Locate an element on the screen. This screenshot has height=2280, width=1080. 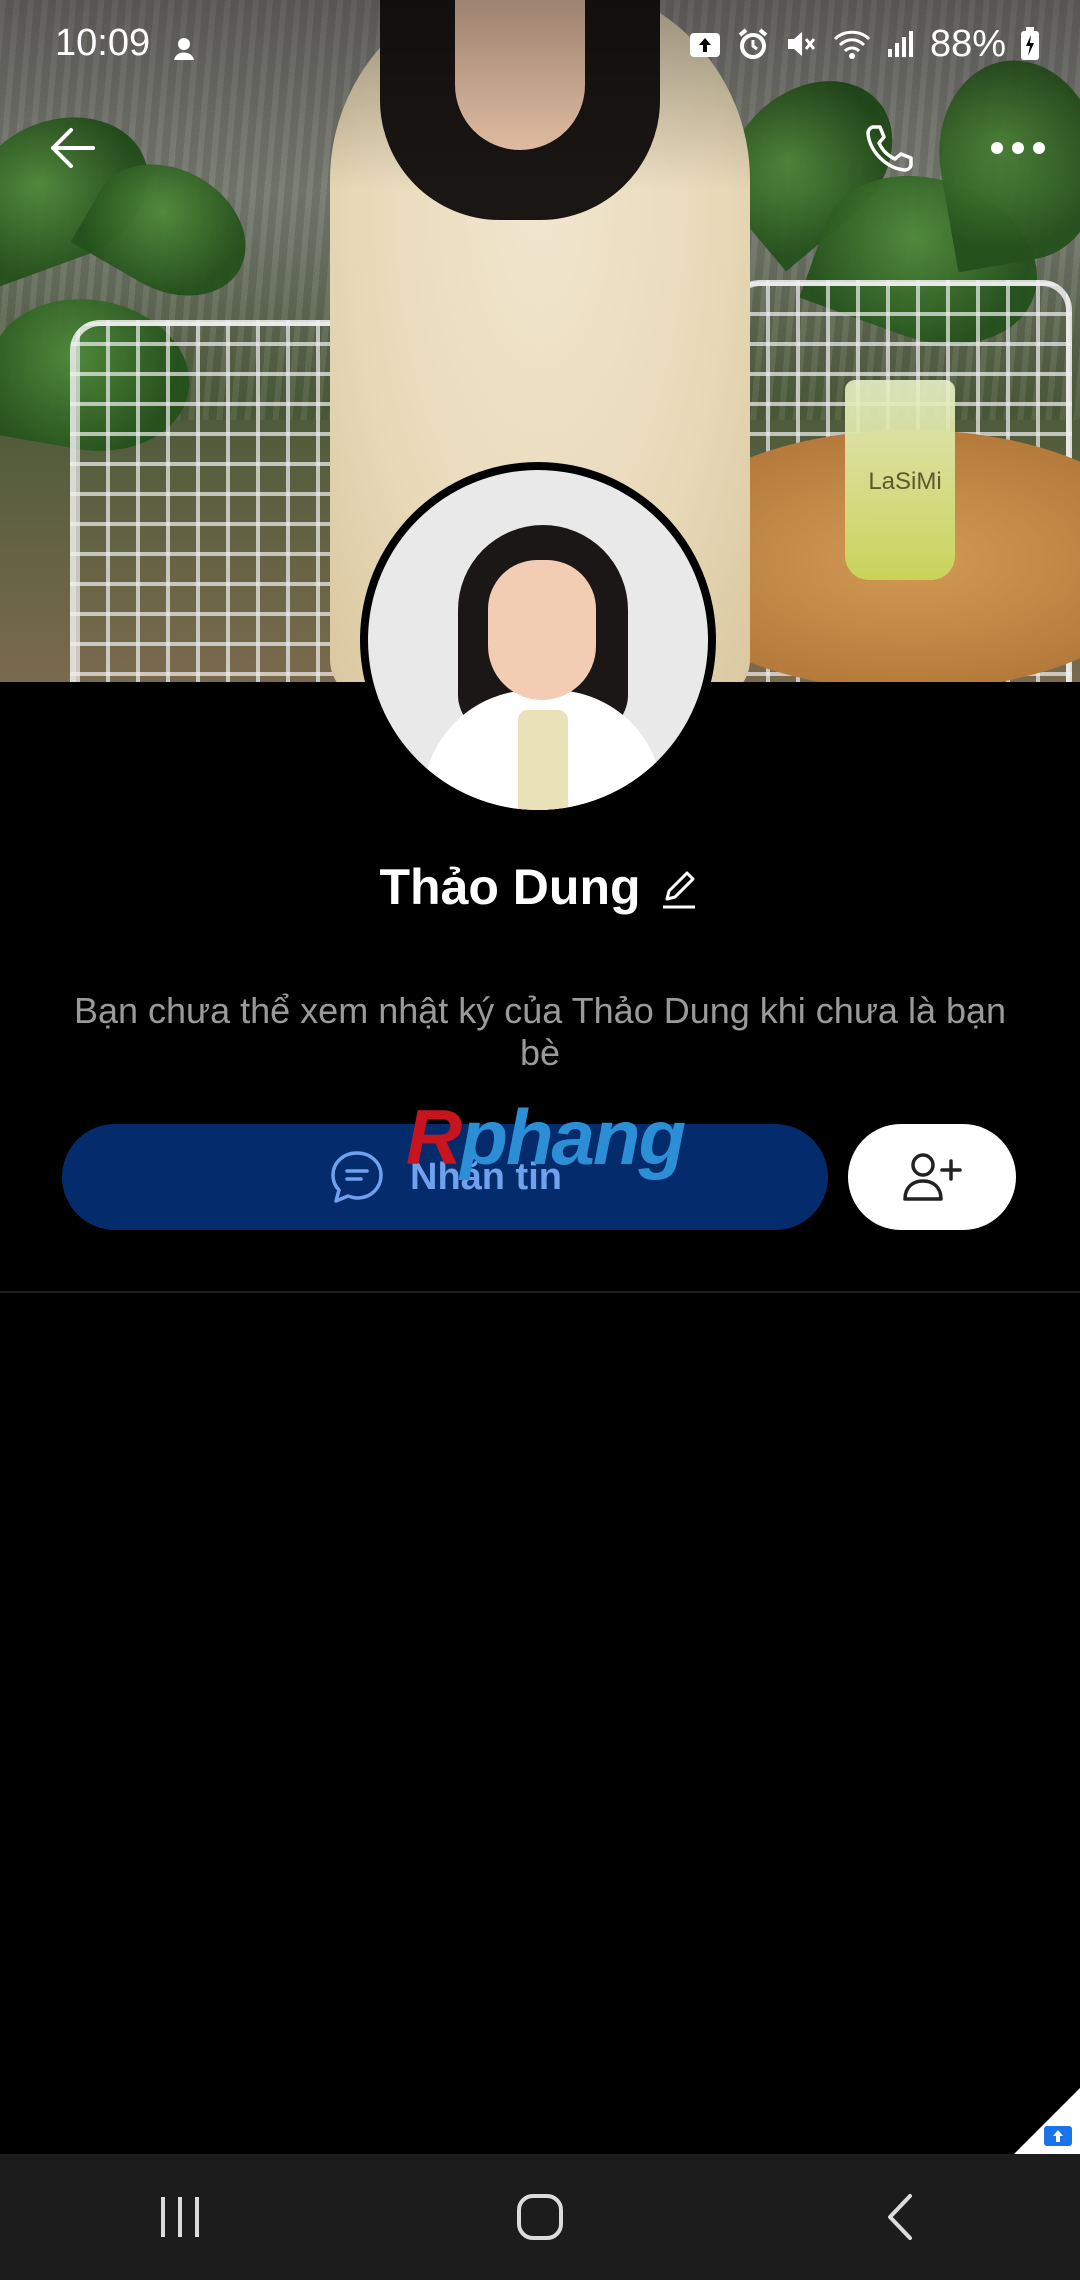
recents-button is located at coordinates (180, 2217).